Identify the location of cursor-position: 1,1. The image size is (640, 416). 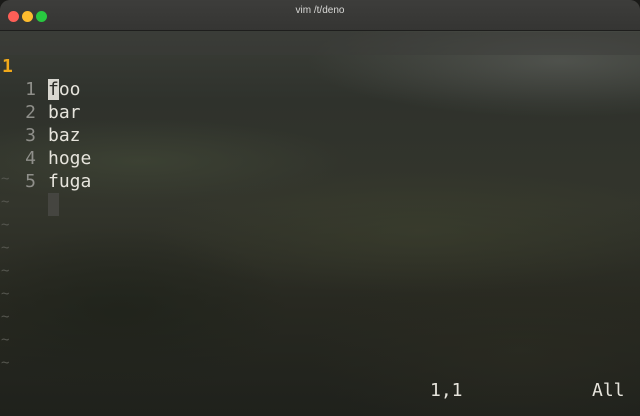
(446, 390).